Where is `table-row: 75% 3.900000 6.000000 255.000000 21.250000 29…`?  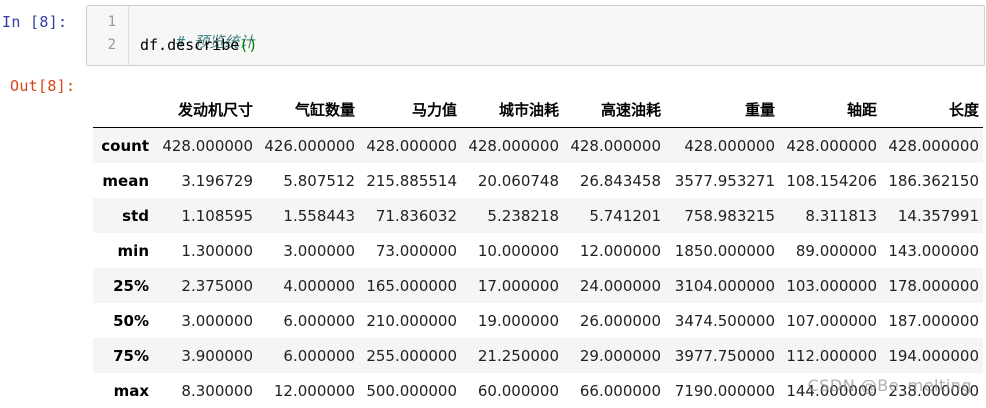
table-row: 75% 3.900000 6.000000 255.000000 21.250000 29… is located at coordinates (538, 355).